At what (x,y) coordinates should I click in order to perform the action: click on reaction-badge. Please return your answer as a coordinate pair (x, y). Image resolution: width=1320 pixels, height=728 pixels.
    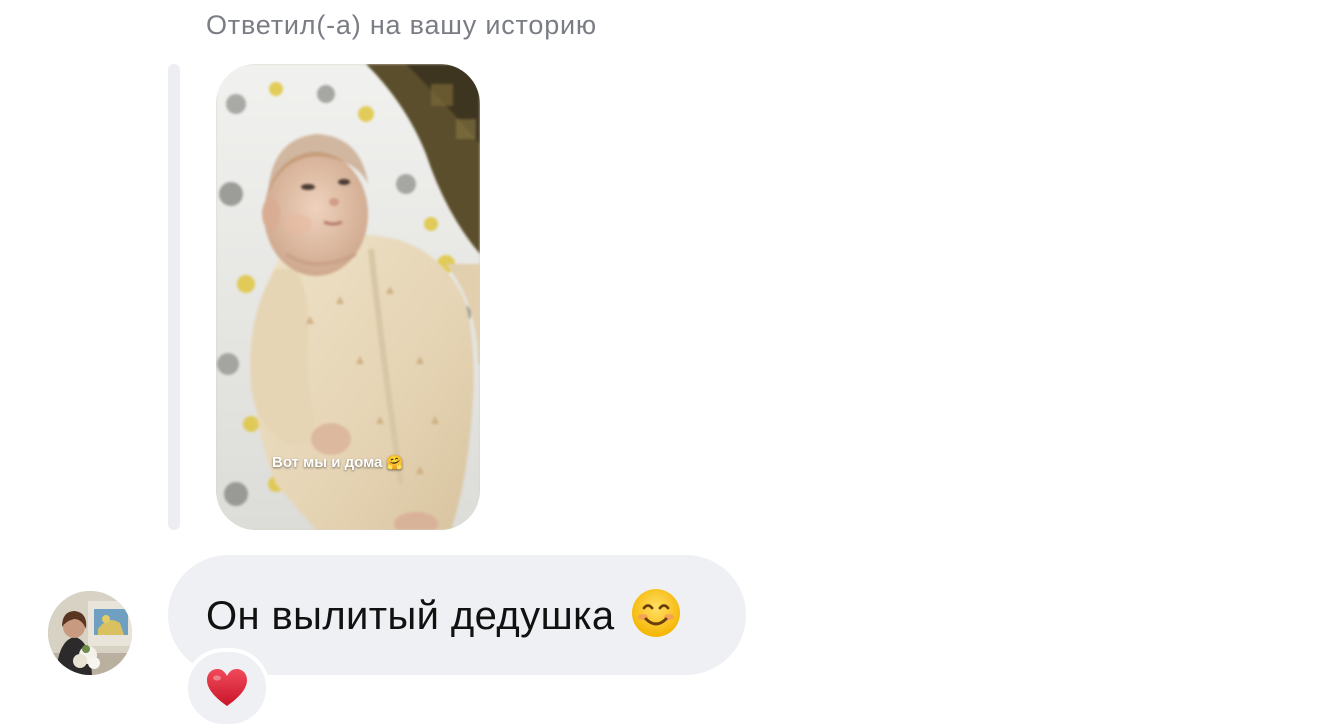
    Looking at the image, I should click on (227, 688).